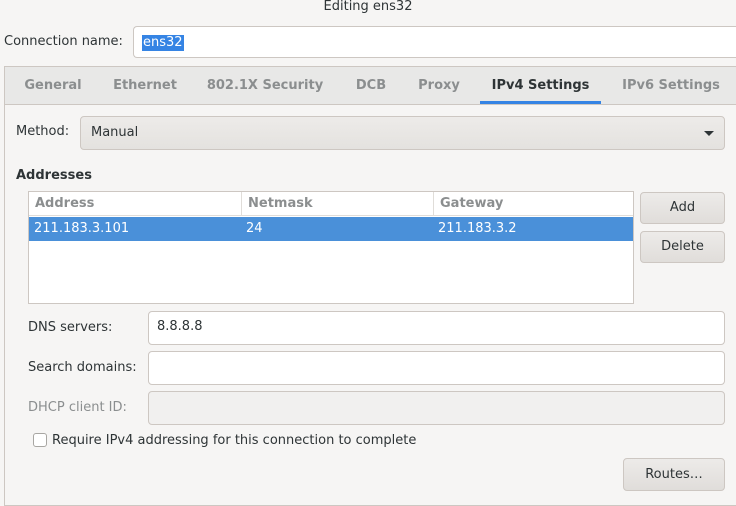  What do you see at coordinates (709, 133) in the screenshot?
I see `chevron-down-icon` at bounding box center [709, 133].